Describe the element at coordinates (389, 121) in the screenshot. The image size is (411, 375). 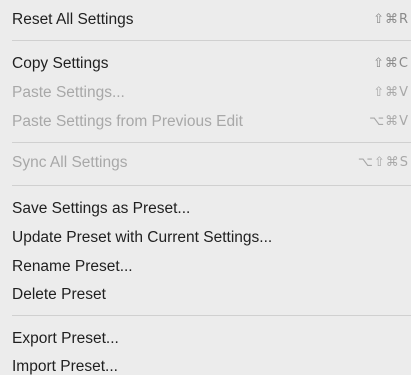
I see `keyboard-shortcut: ⌥⌘V` at that location.